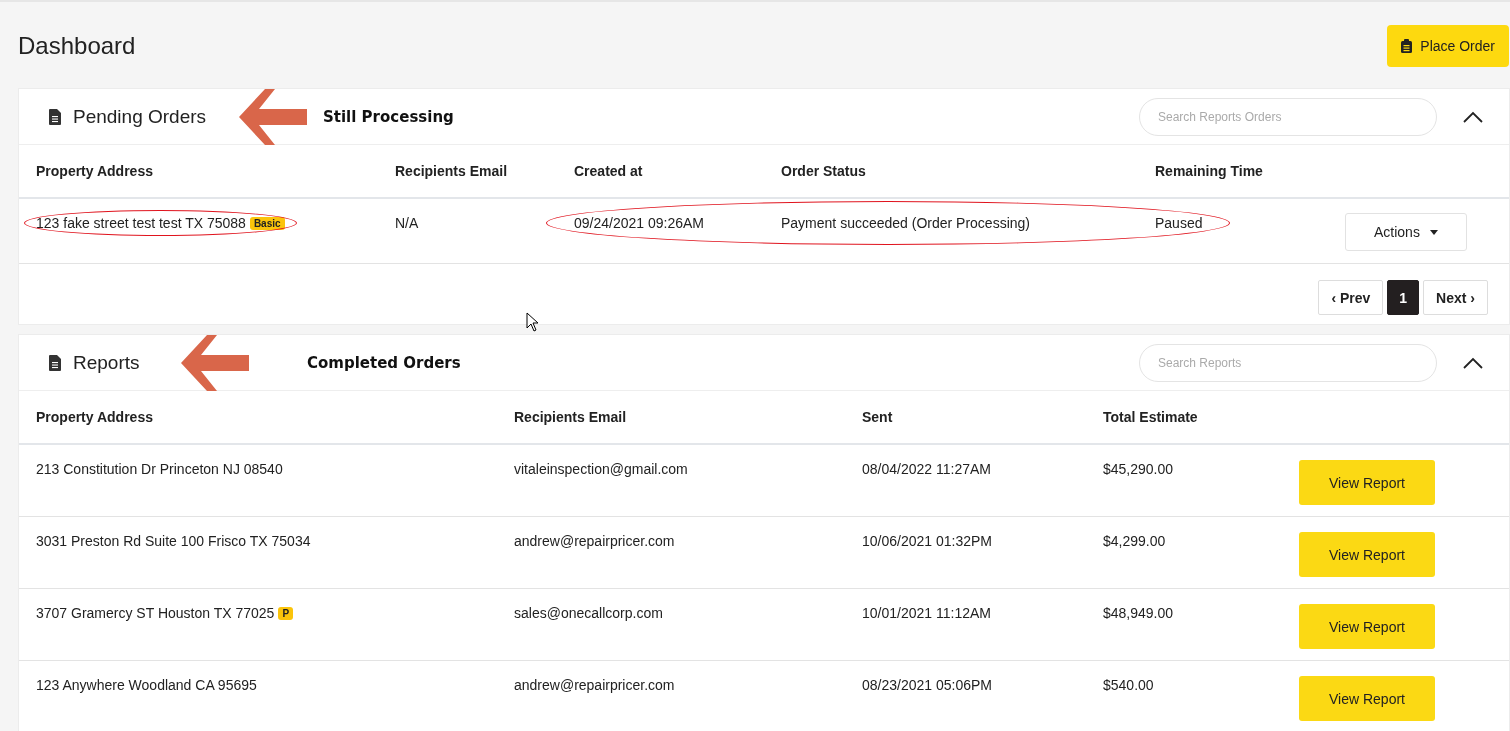 The height and width of the screenshot is (731, 1510). Describe the element at coordinates (384, 362) in the screenshot. I see `annotation-text: Completed Orders` at that location.